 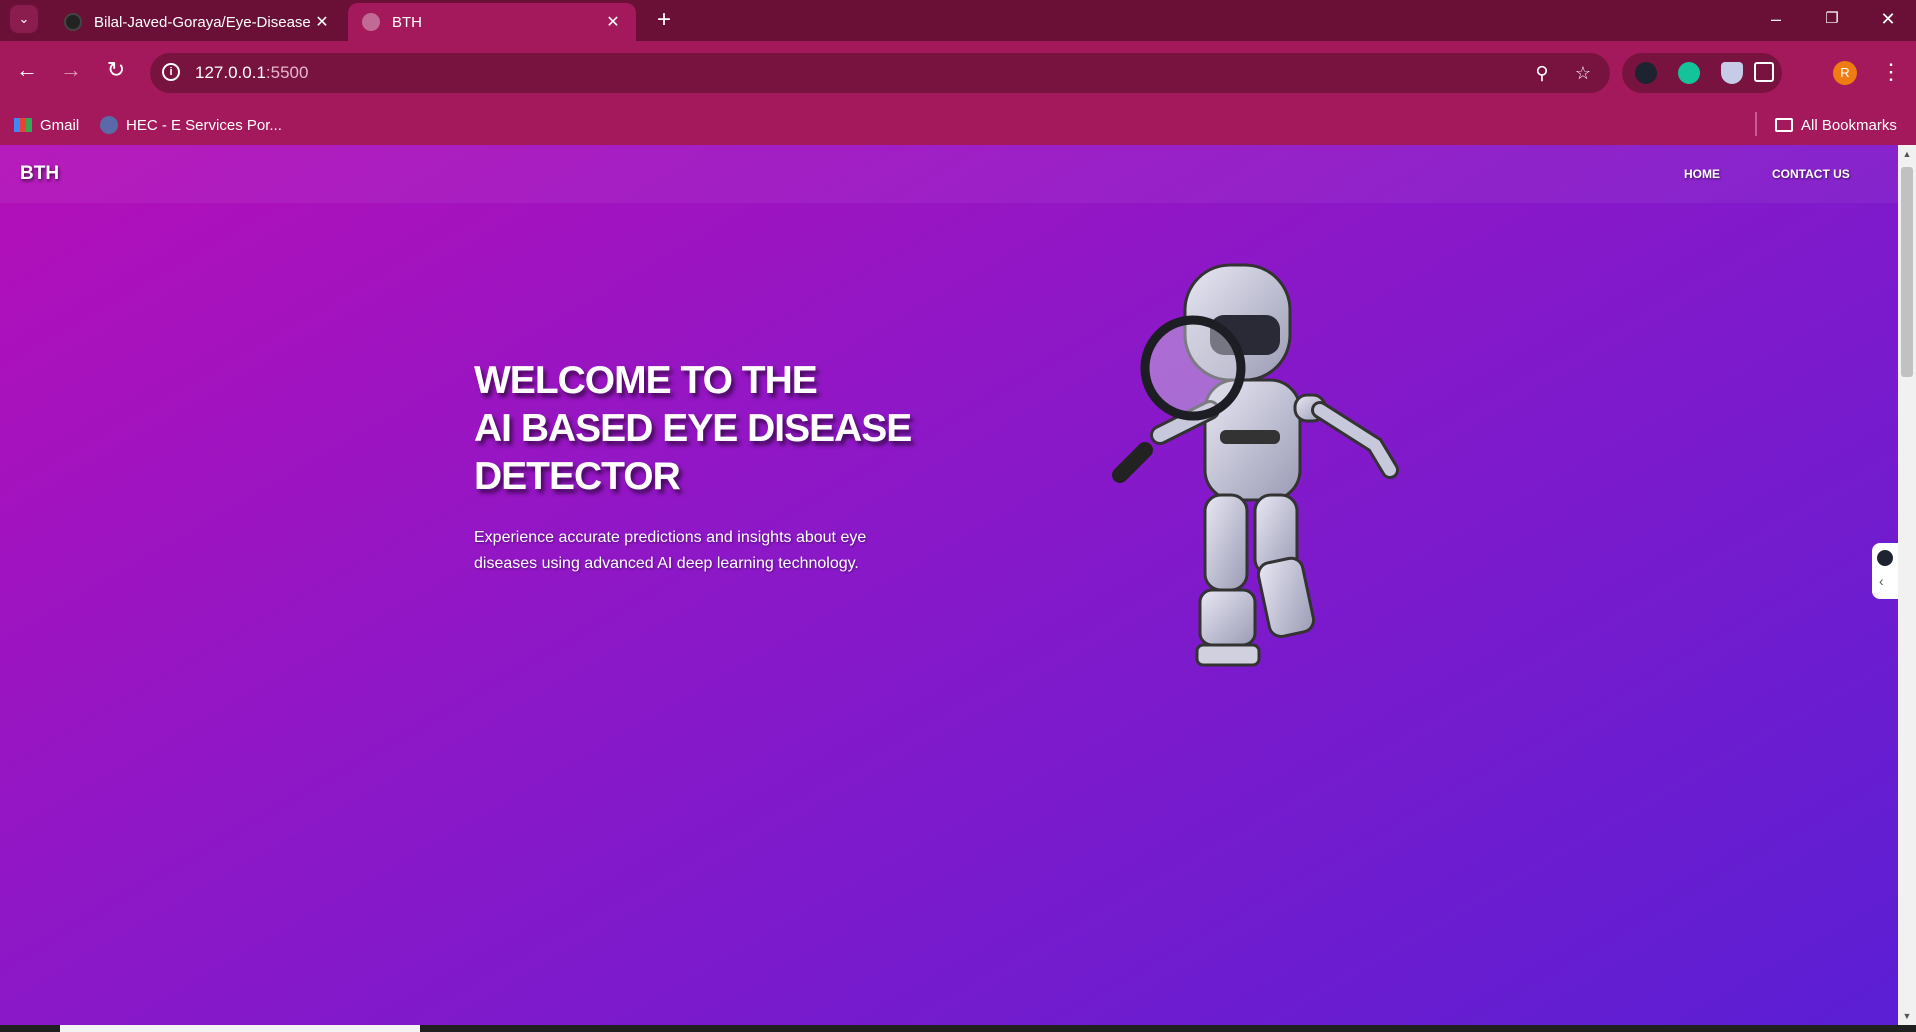 I want to click on nav-contact-link: CONTACT US, so click(x=1811, y=174).